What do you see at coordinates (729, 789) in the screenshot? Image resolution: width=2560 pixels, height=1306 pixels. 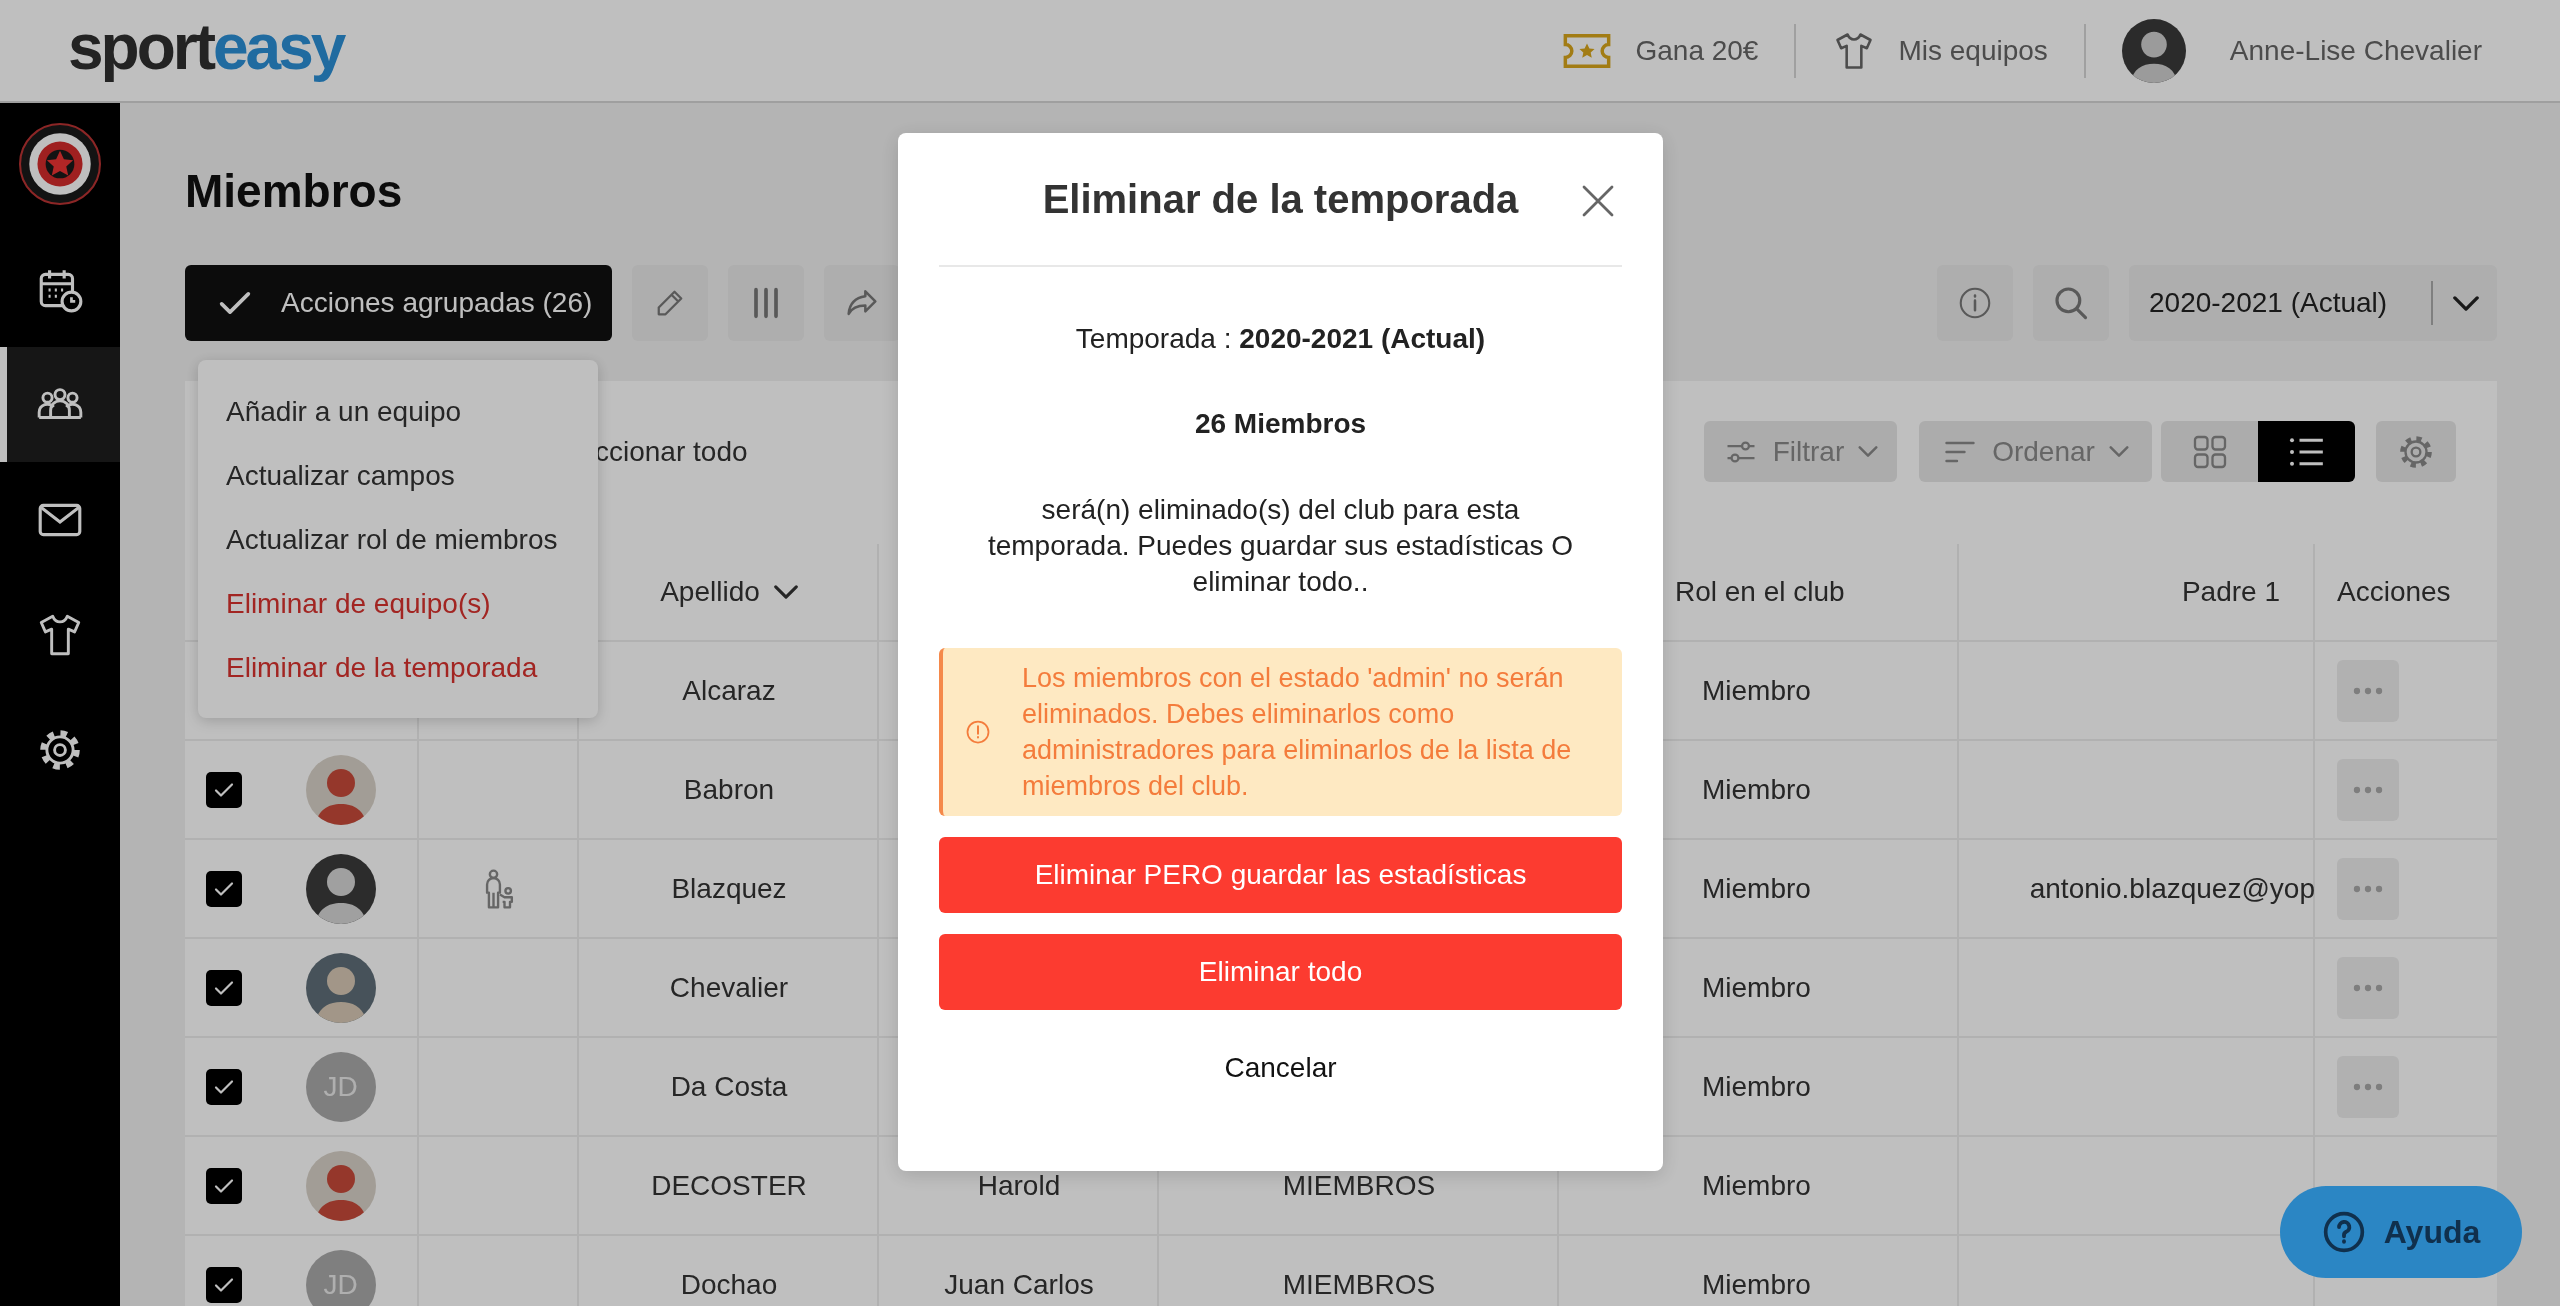 I see `table-cell: Babron` at bounding box center [729, 789].